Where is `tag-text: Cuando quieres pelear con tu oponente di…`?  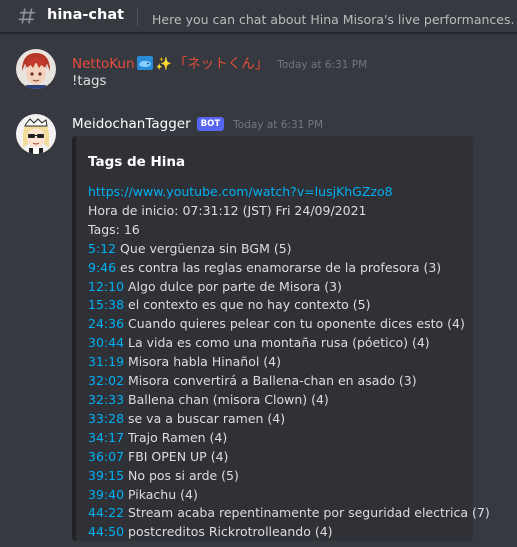
tag-text: Cuando quieres pelear con tu oponente di… is located at coordinates (294, 324).